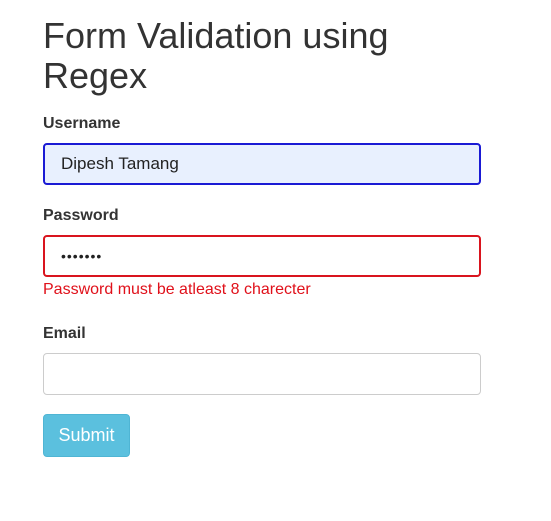  I want to click on password-input: •••••••, so click(262, 256).